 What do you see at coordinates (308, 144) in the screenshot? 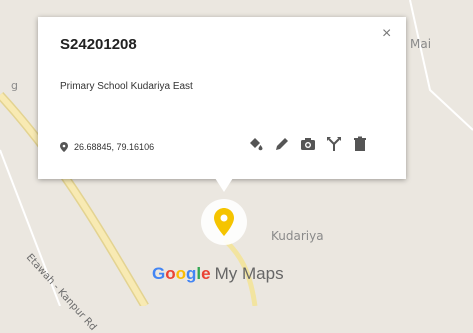
I see `camera-icon` at bounding box center [308, 144].